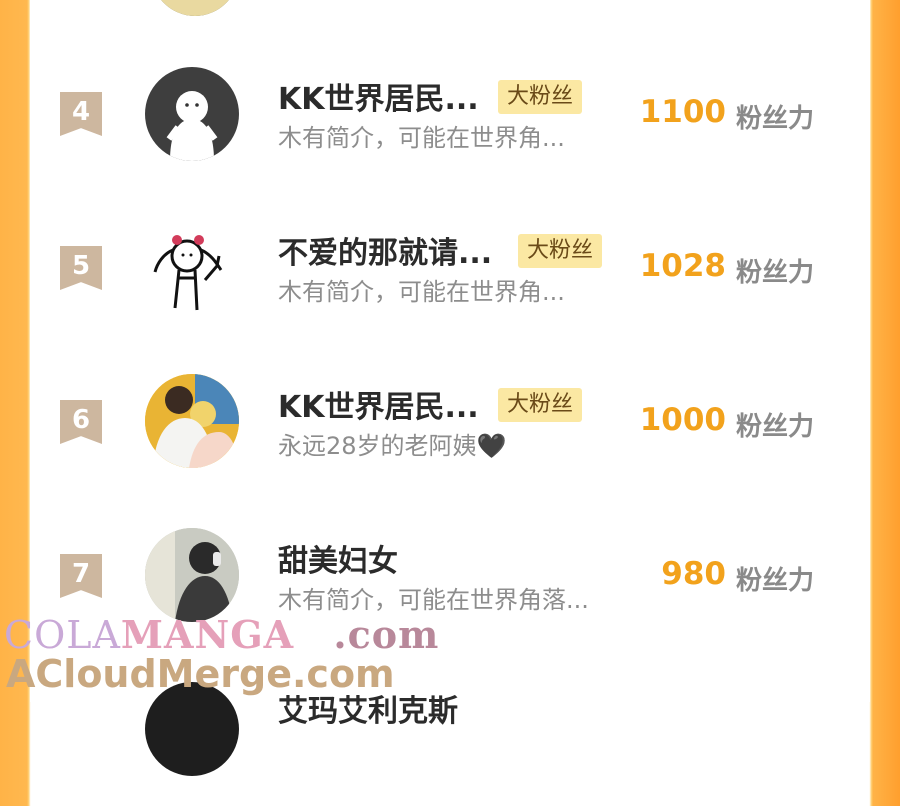 The width and height of the screenshot is (900, 806). What do you see at coordinates (386, 634) in the screenshot?
I see `watermark-part: .com` at bounding box center [386, 634].